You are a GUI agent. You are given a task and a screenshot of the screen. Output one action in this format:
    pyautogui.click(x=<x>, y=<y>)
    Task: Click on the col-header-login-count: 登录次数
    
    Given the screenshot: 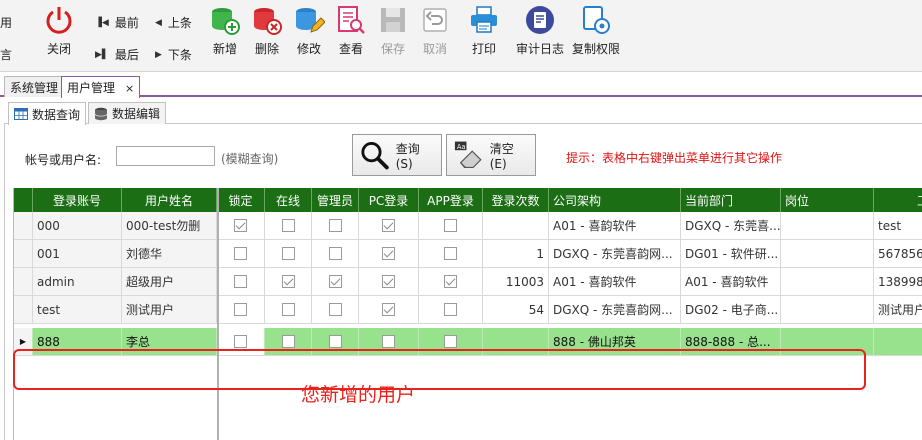 What is the action you would take?
    pyautogui.click(x=516, y=200)
    